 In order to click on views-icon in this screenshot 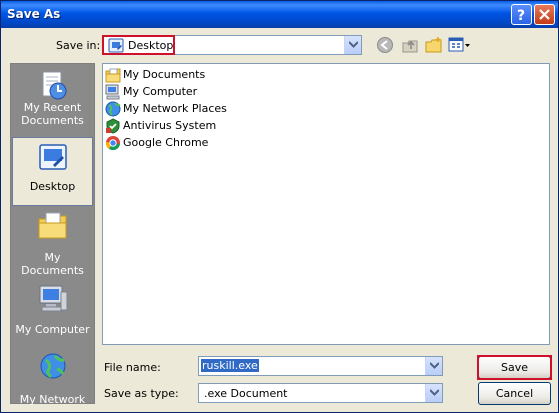, I will do `click(459, 44)`.